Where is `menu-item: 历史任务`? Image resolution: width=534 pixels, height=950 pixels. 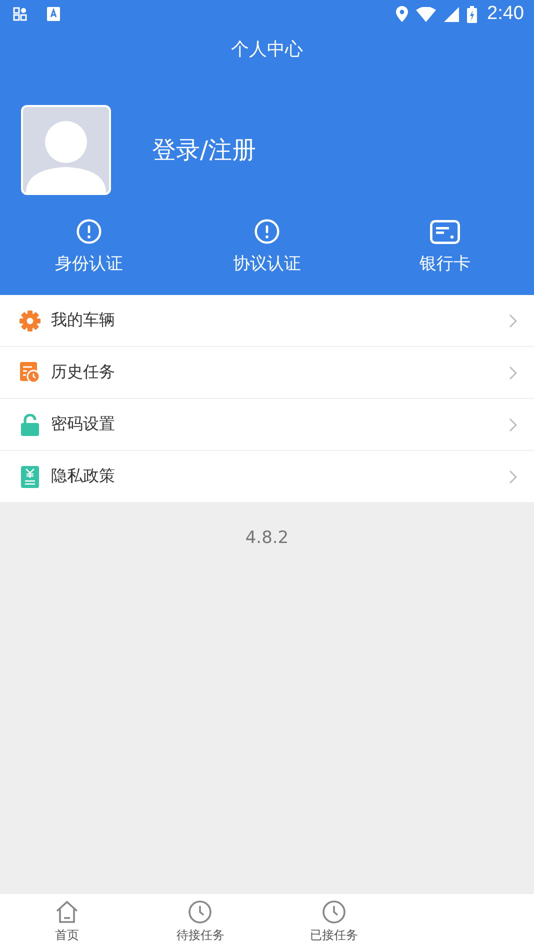 menu-item: 历史任务 is located at coordinates (267, 373).